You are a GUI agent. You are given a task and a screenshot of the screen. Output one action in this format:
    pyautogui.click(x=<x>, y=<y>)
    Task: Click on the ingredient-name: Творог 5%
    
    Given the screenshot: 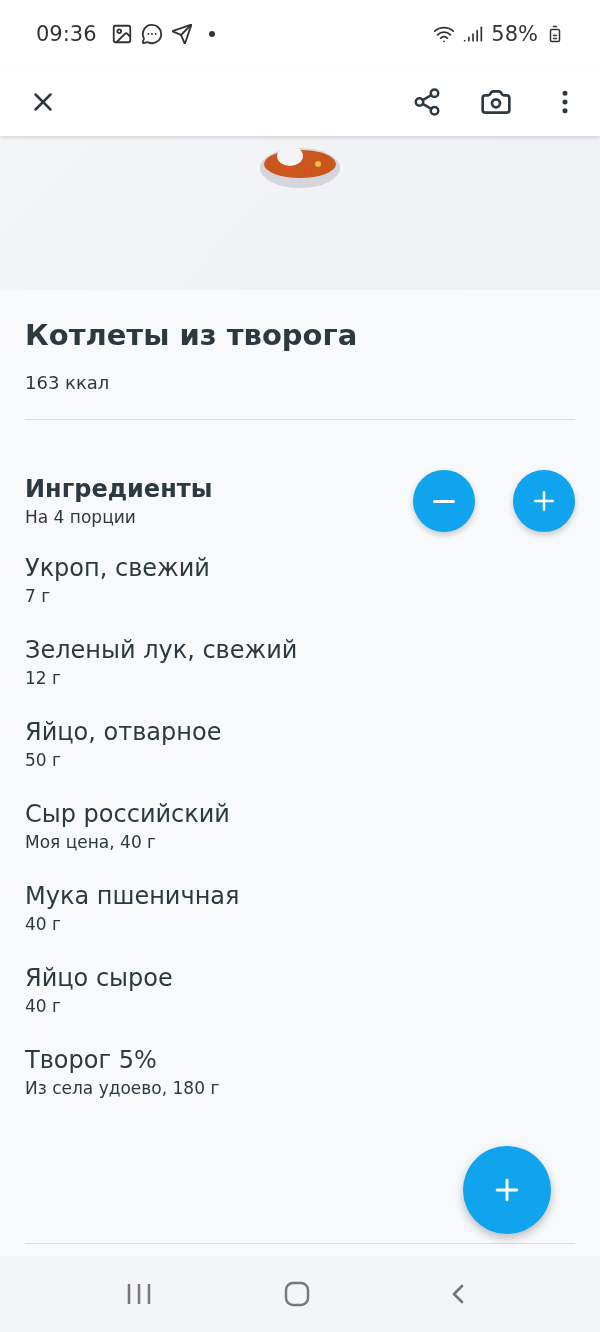 What is the action you would take?
    pyautogui.click(x=91, y=1060)
    